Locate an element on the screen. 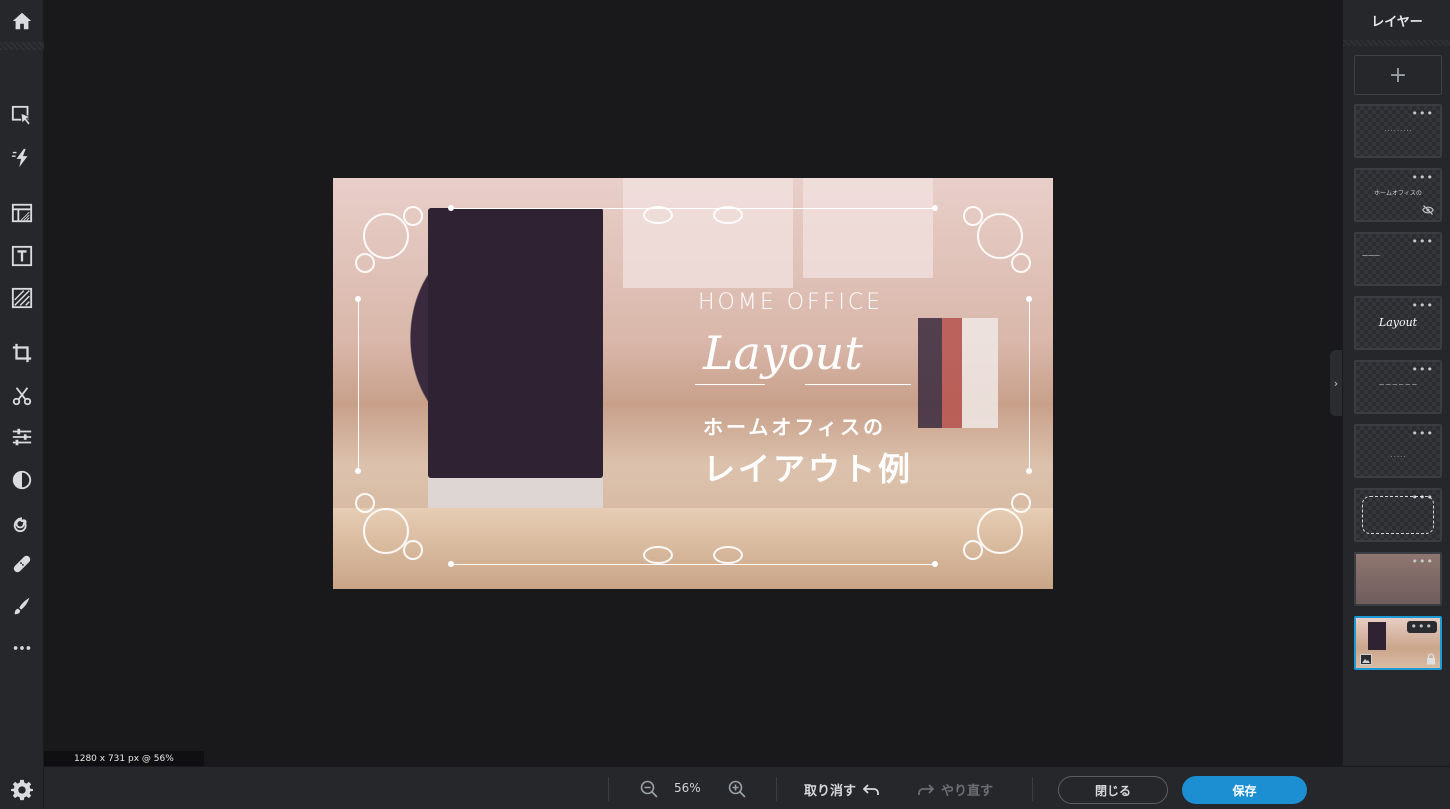 The width and height of the screenshot is (1450, 809). home-button is located at coordinates (22, 21).